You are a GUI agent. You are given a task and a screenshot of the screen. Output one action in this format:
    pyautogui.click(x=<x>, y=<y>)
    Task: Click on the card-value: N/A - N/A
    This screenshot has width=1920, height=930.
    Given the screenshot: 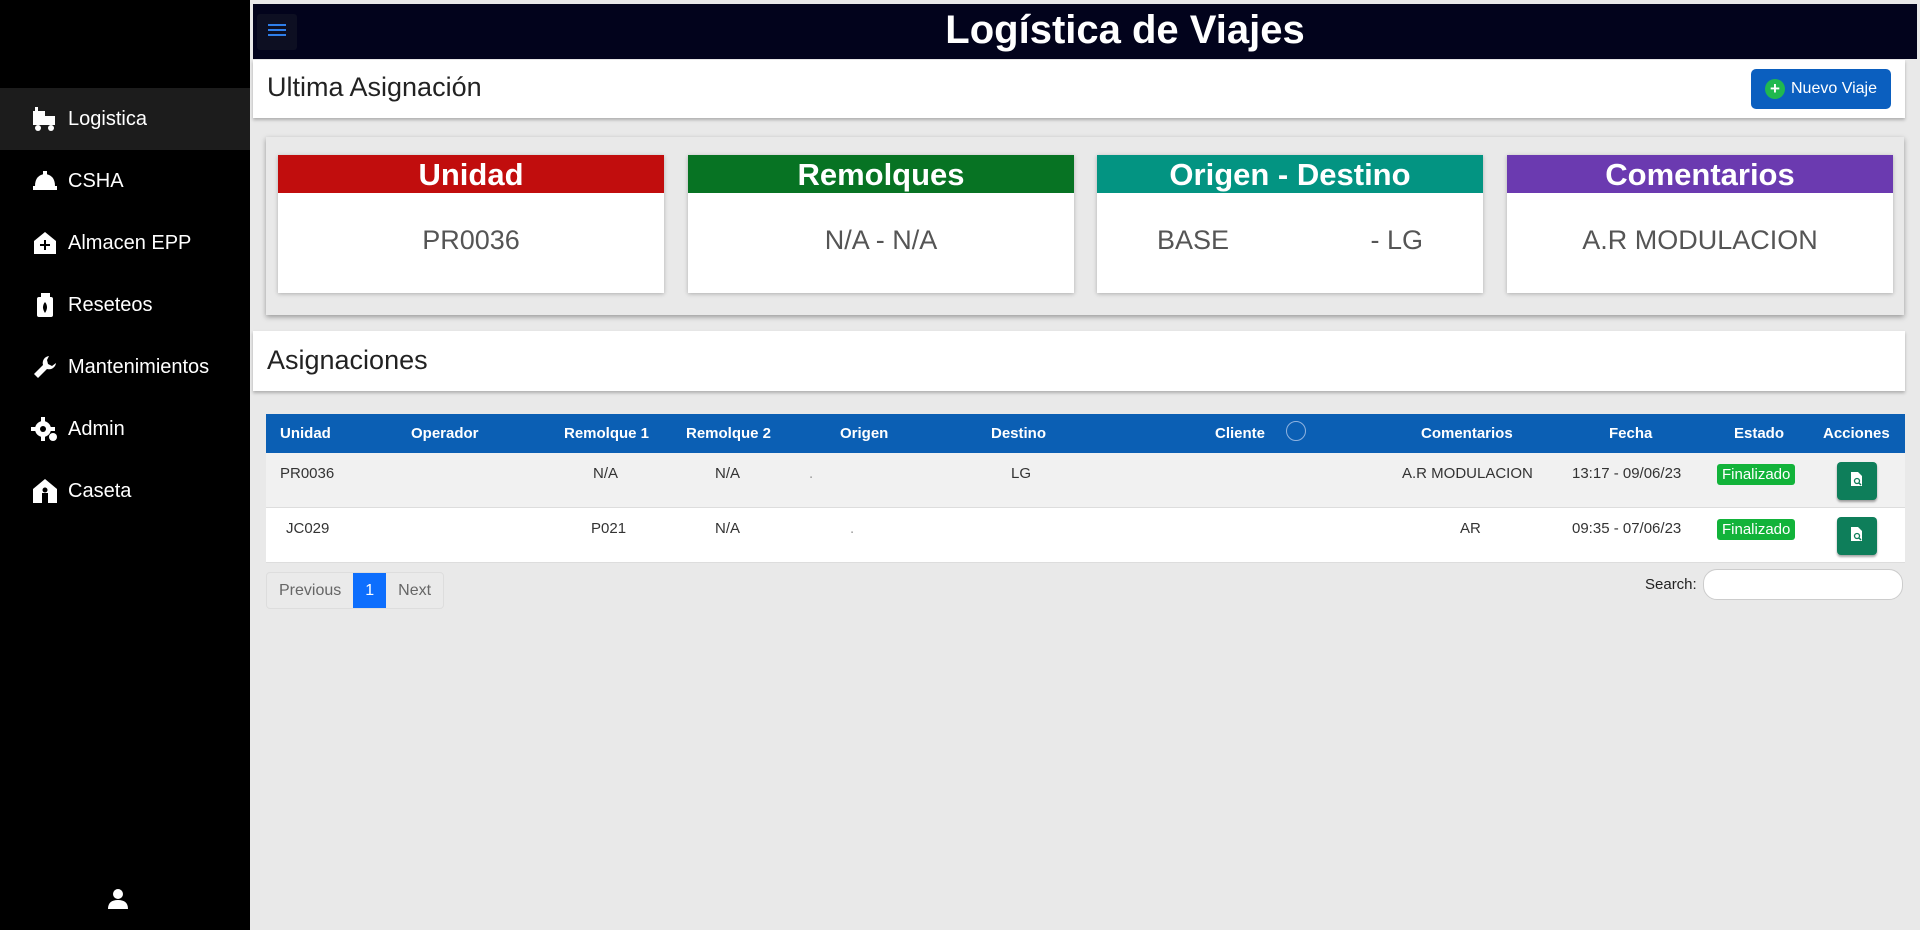 What is the action you would take?
    pyautogui.click(x=881, y=240)
    